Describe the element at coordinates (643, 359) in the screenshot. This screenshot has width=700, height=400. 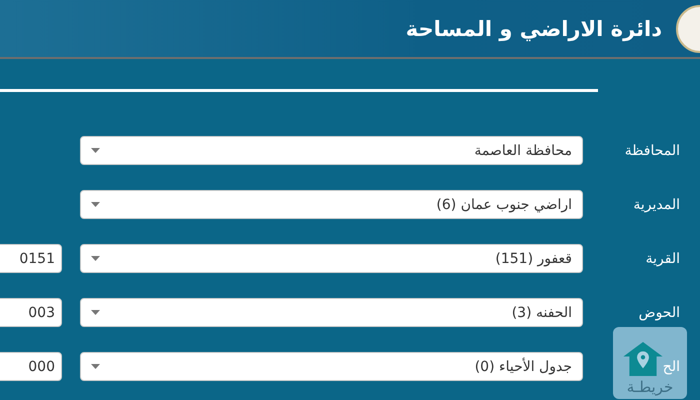
I see `house-pin-icon` at that location.